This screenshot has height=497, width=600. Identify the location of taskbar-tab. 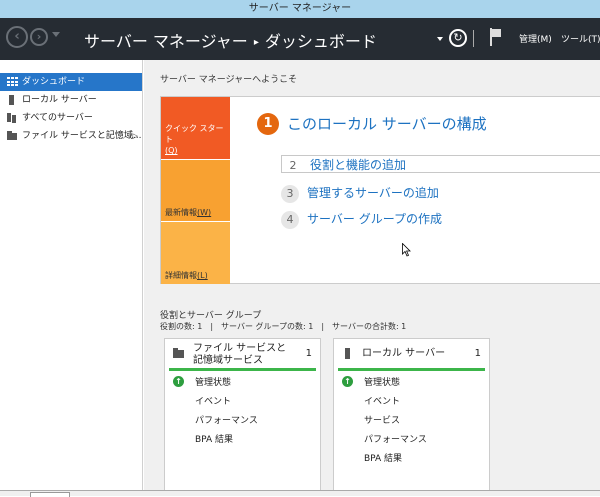
(50, 494).